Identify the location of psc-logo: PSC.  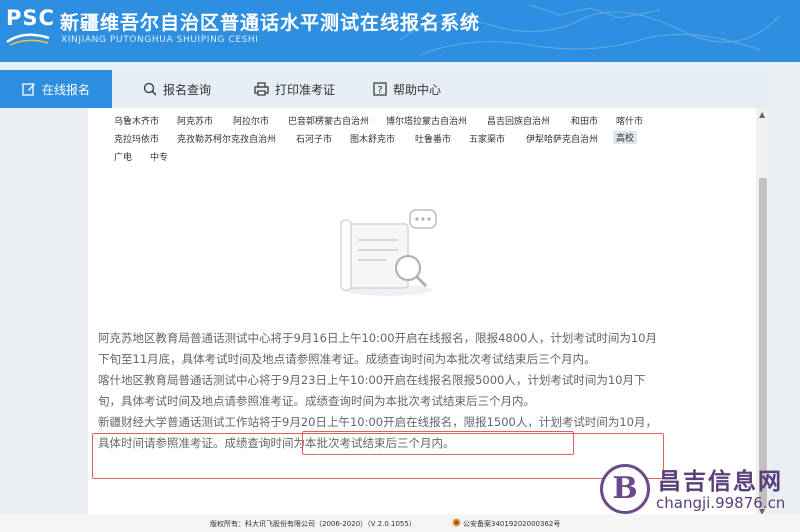
(30, 26).